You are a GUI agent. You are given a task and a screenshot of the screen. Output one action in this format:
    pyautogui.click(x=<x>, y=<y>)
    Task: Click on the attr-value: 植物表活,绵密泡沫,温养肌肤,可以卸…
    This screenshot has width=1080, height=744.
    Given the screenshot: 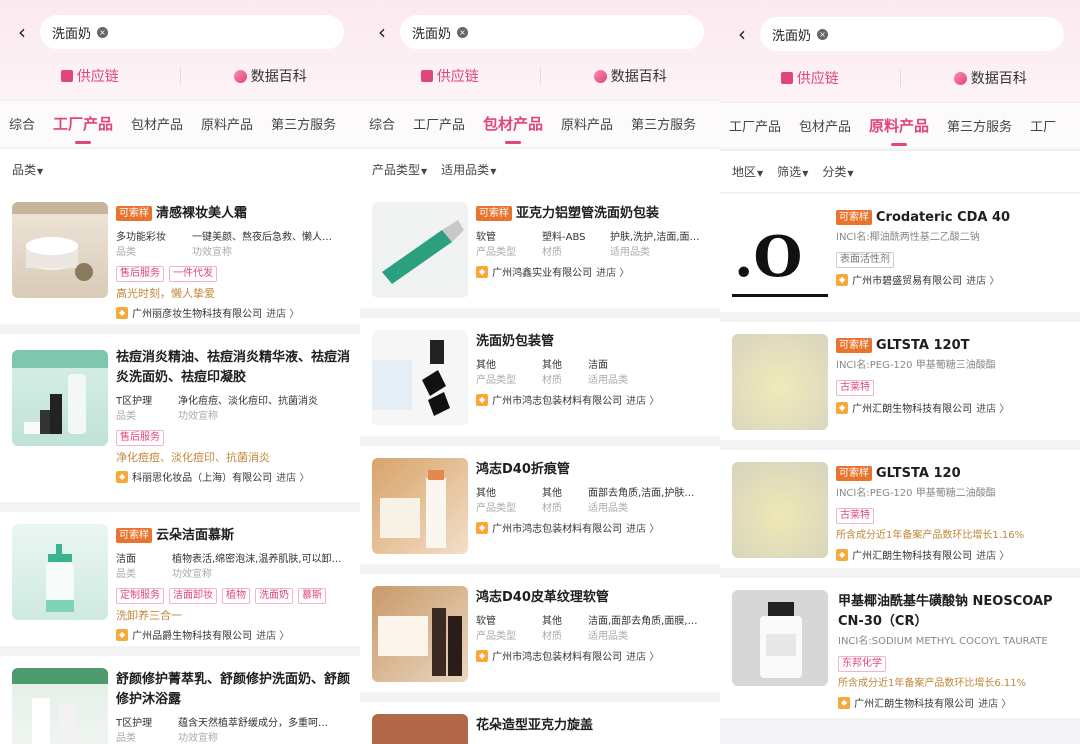 What is the action you would take?
    pyautogui.click(x=257, y=559)
    